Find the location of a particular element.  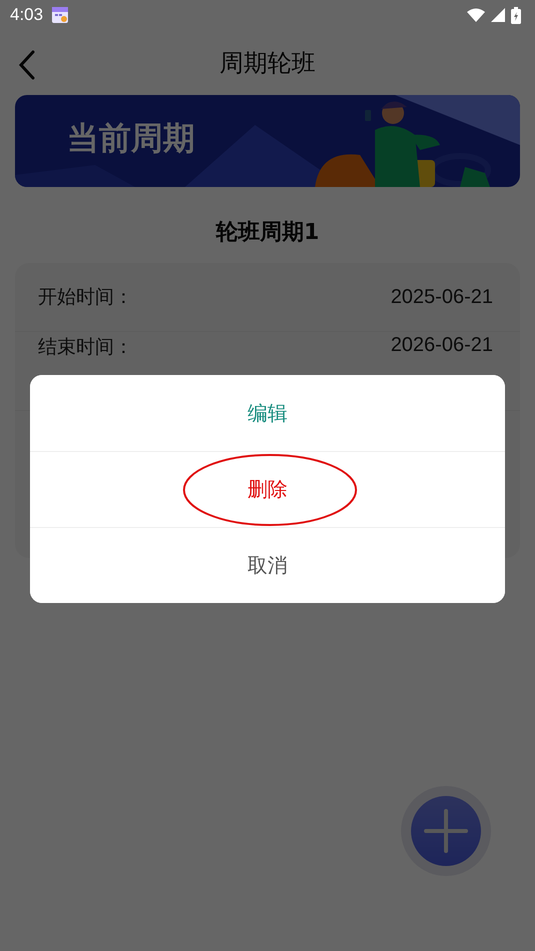

wifi-icon is located at coordinates (476, 15).